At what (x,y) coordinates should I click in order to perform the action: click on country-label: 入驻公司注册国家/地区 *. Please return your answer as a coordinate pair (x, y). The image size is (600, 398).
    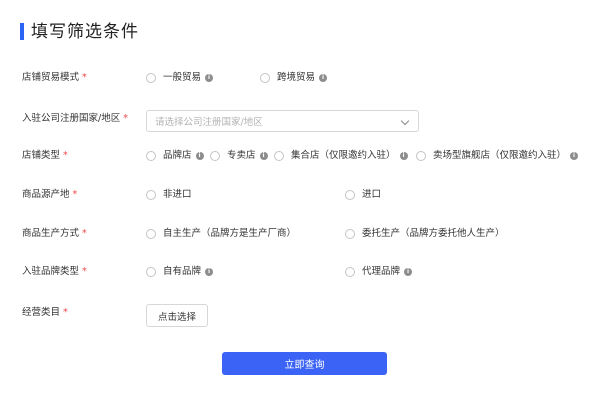
    Looking at the image, I should click on (75, 118).